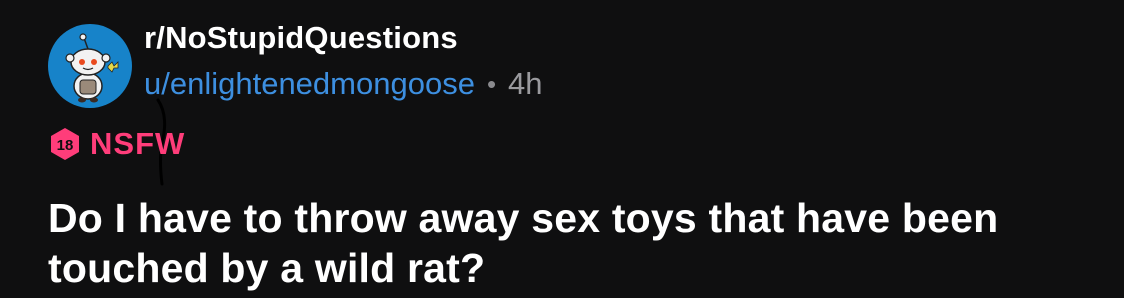  What do you see at coordinates (343, 38) in the screenshot?
I see `subreddit-name: r/NoStupidQuestions` at bounding box center [343, 38].